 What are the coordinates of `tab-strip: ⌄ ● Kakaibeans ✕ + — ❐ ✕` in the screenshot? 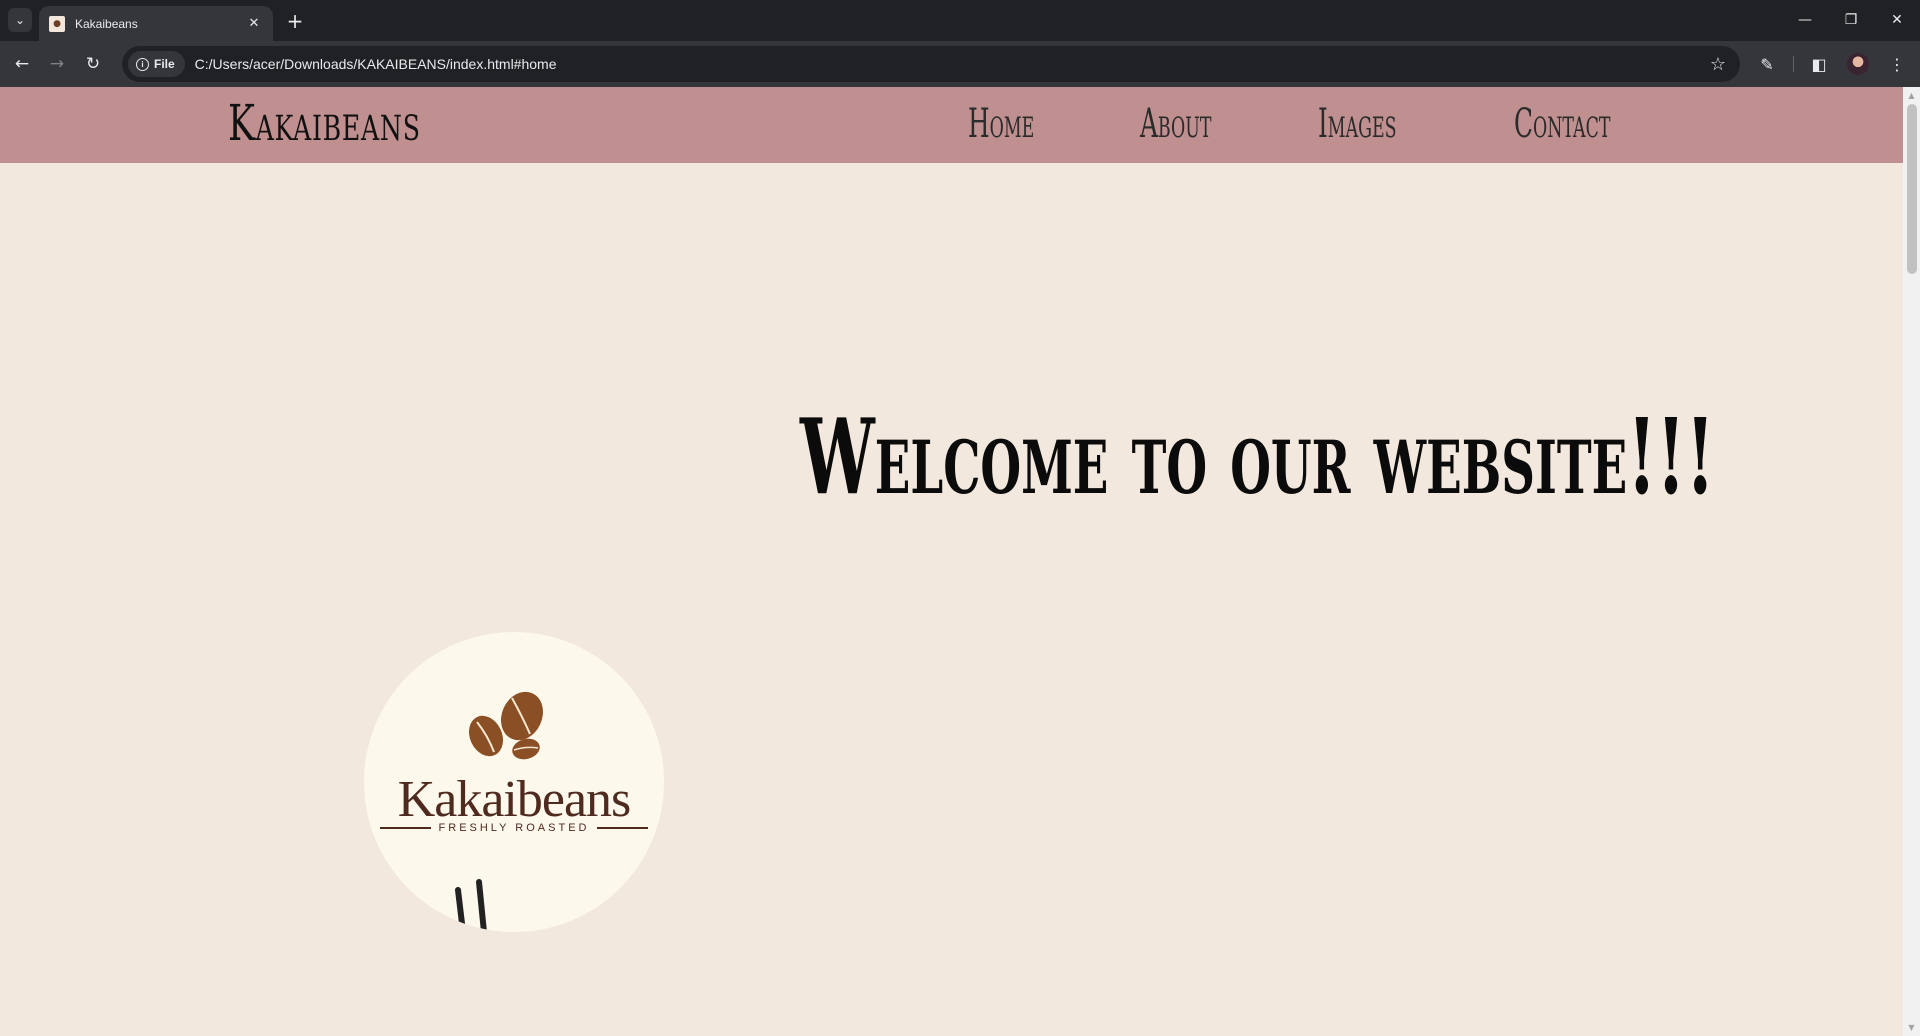 It's located at (960, 20).